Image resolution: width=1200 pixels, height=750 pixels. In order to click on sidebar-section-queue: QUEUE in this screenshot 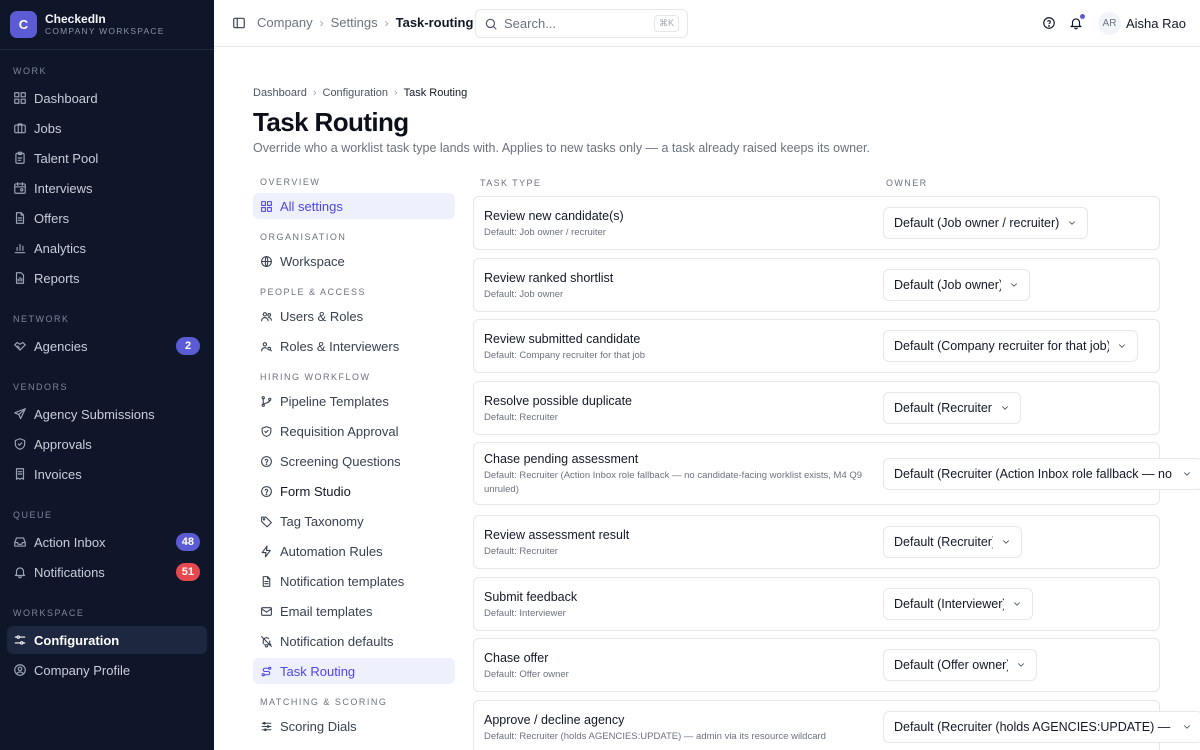, I will do `click(33, 515)`.